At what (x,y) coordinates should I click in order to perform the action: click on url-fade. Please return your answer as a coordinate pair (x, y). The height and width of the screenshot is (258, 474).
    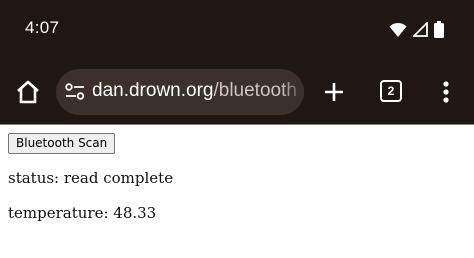
    Looking at the image, I should click on (293, 92).